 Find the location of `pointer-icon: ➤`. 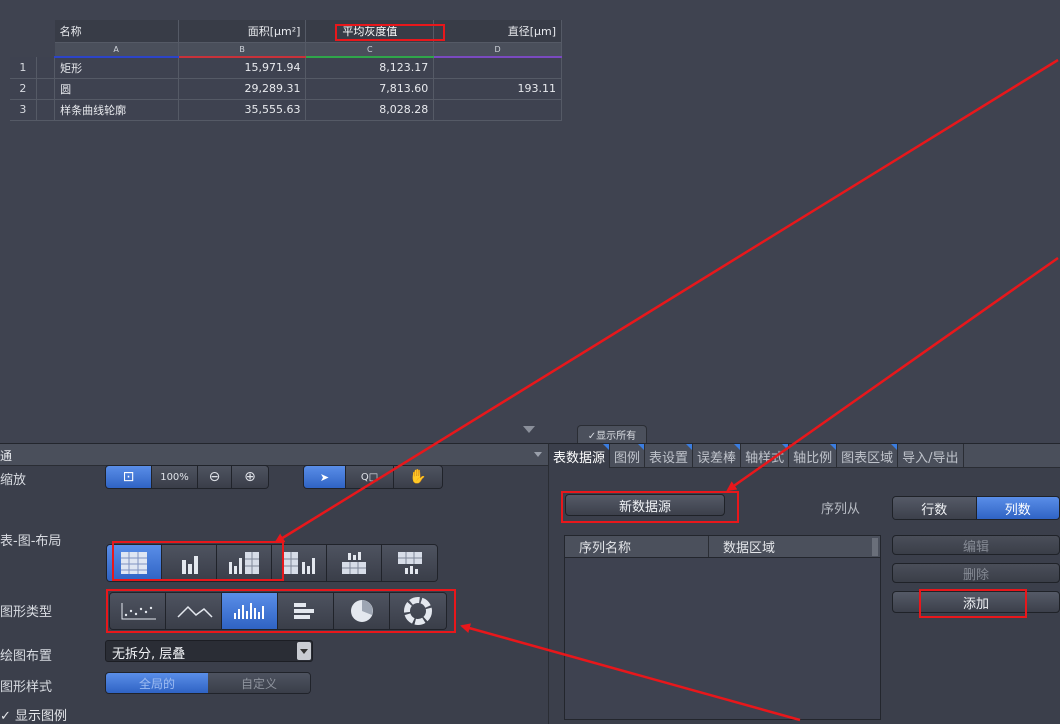

pointer-icon: ➤ is located at coordinates (325, 477).